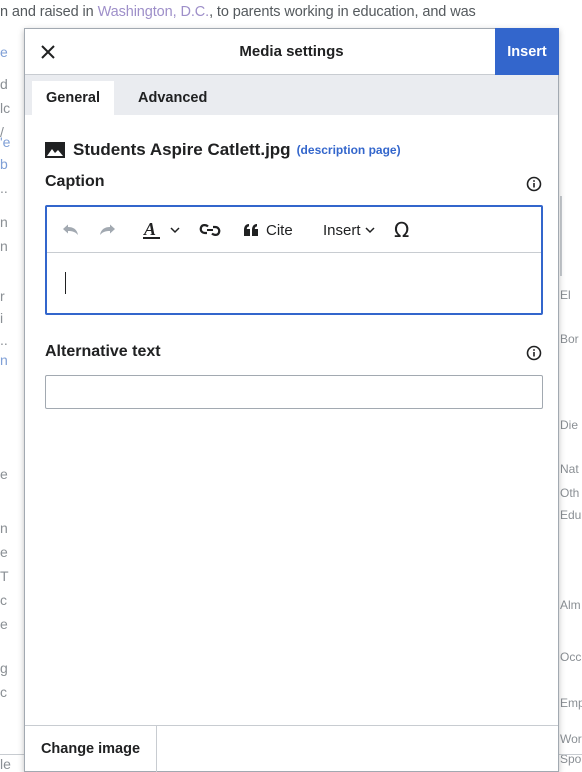 This screenshot has width=582, height=772. What do you see at coordinates (4, 668) in the screenshot?
I see `article-fragment: g` at bounding box center [4, 668].